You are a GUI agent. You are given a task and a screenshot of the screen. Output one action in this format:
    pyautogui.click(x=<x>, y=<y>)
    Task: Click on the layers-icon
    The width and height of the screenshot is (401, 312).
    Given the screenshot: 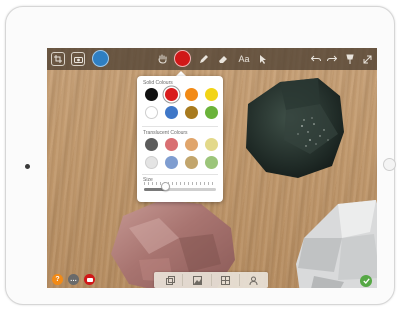 What is the action you would take?
    pyautogui.click(x=170, y=280)
    